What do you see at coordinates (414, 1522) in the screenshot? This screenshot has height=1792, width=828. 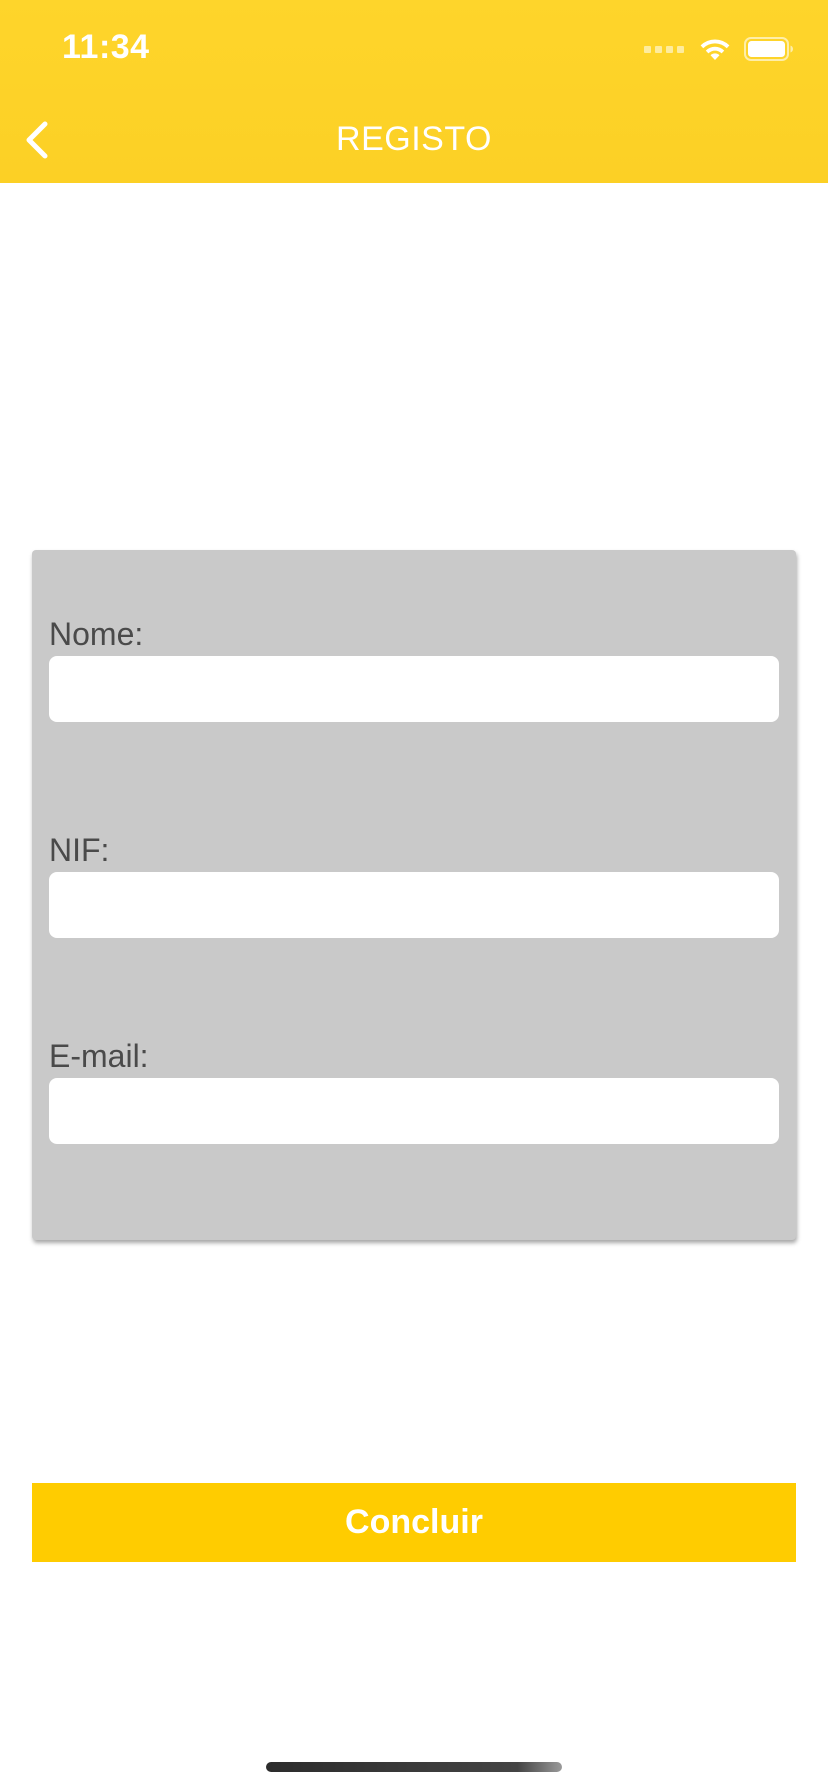 I see `submit-button: Concluir` at bounding box center [414, 1522].